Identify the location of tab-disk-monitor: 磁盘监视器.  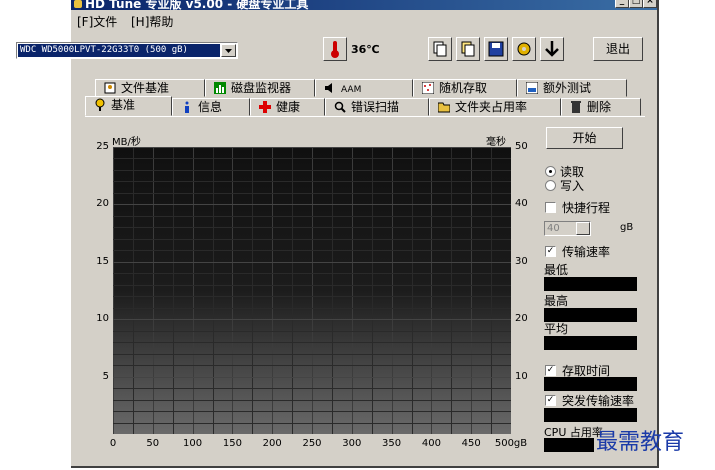
(260, 88).